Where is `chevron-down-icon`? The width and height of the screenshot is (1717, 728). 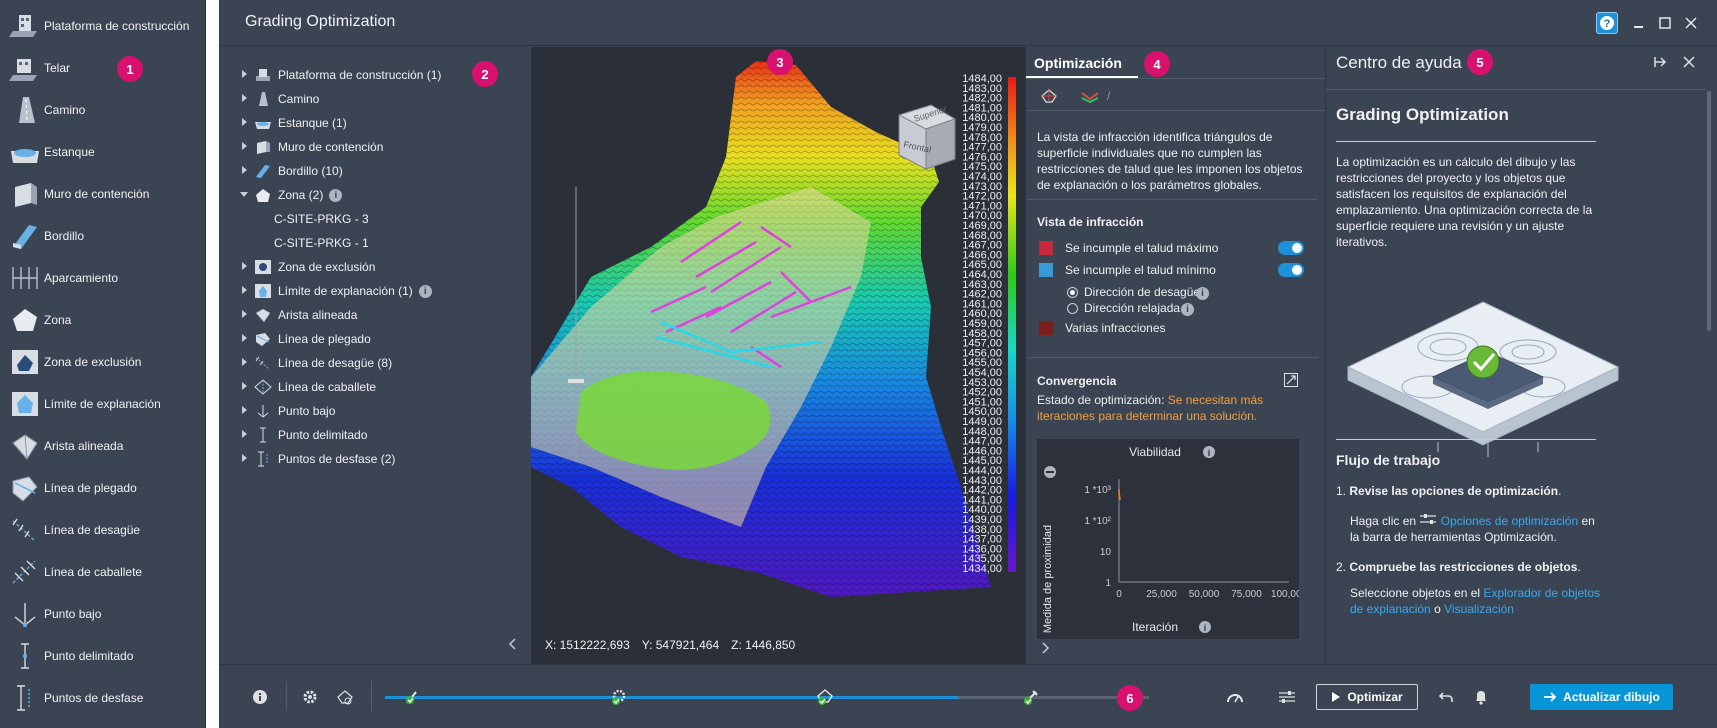
chevron-down-icon is located at coordinates (245, 195).